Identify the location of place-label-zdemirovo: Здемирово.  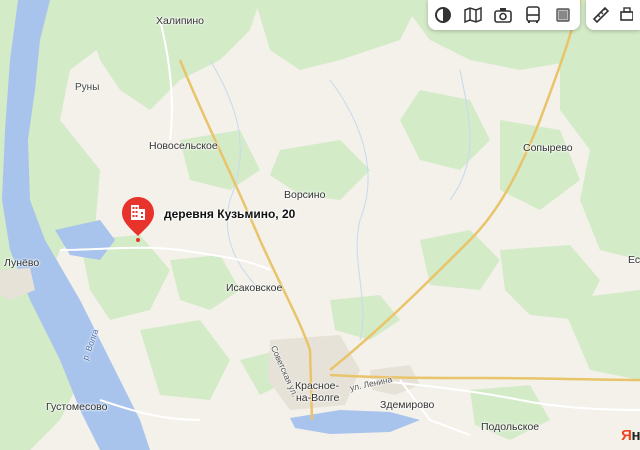
(407, 405).